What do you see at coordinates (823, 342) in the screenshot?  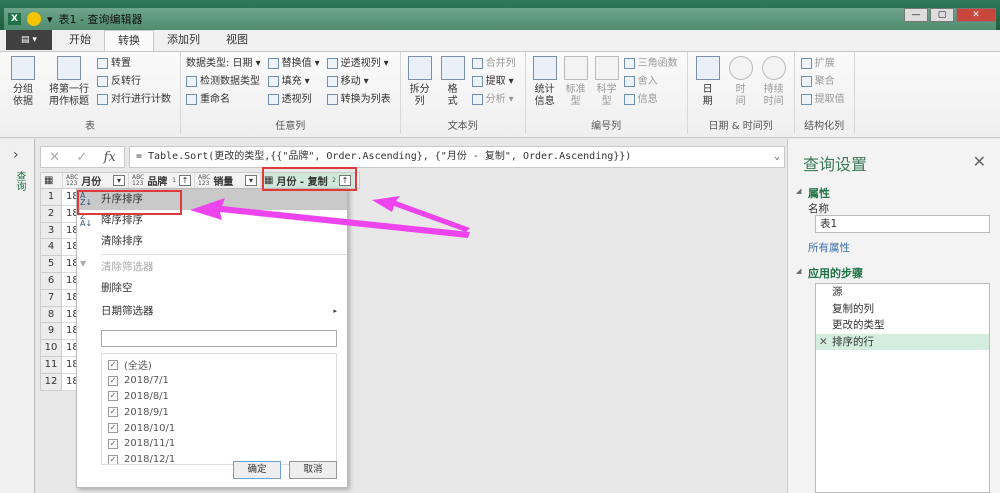 I see `delete-step-icon: ✕` at bounding box center [823, 342].